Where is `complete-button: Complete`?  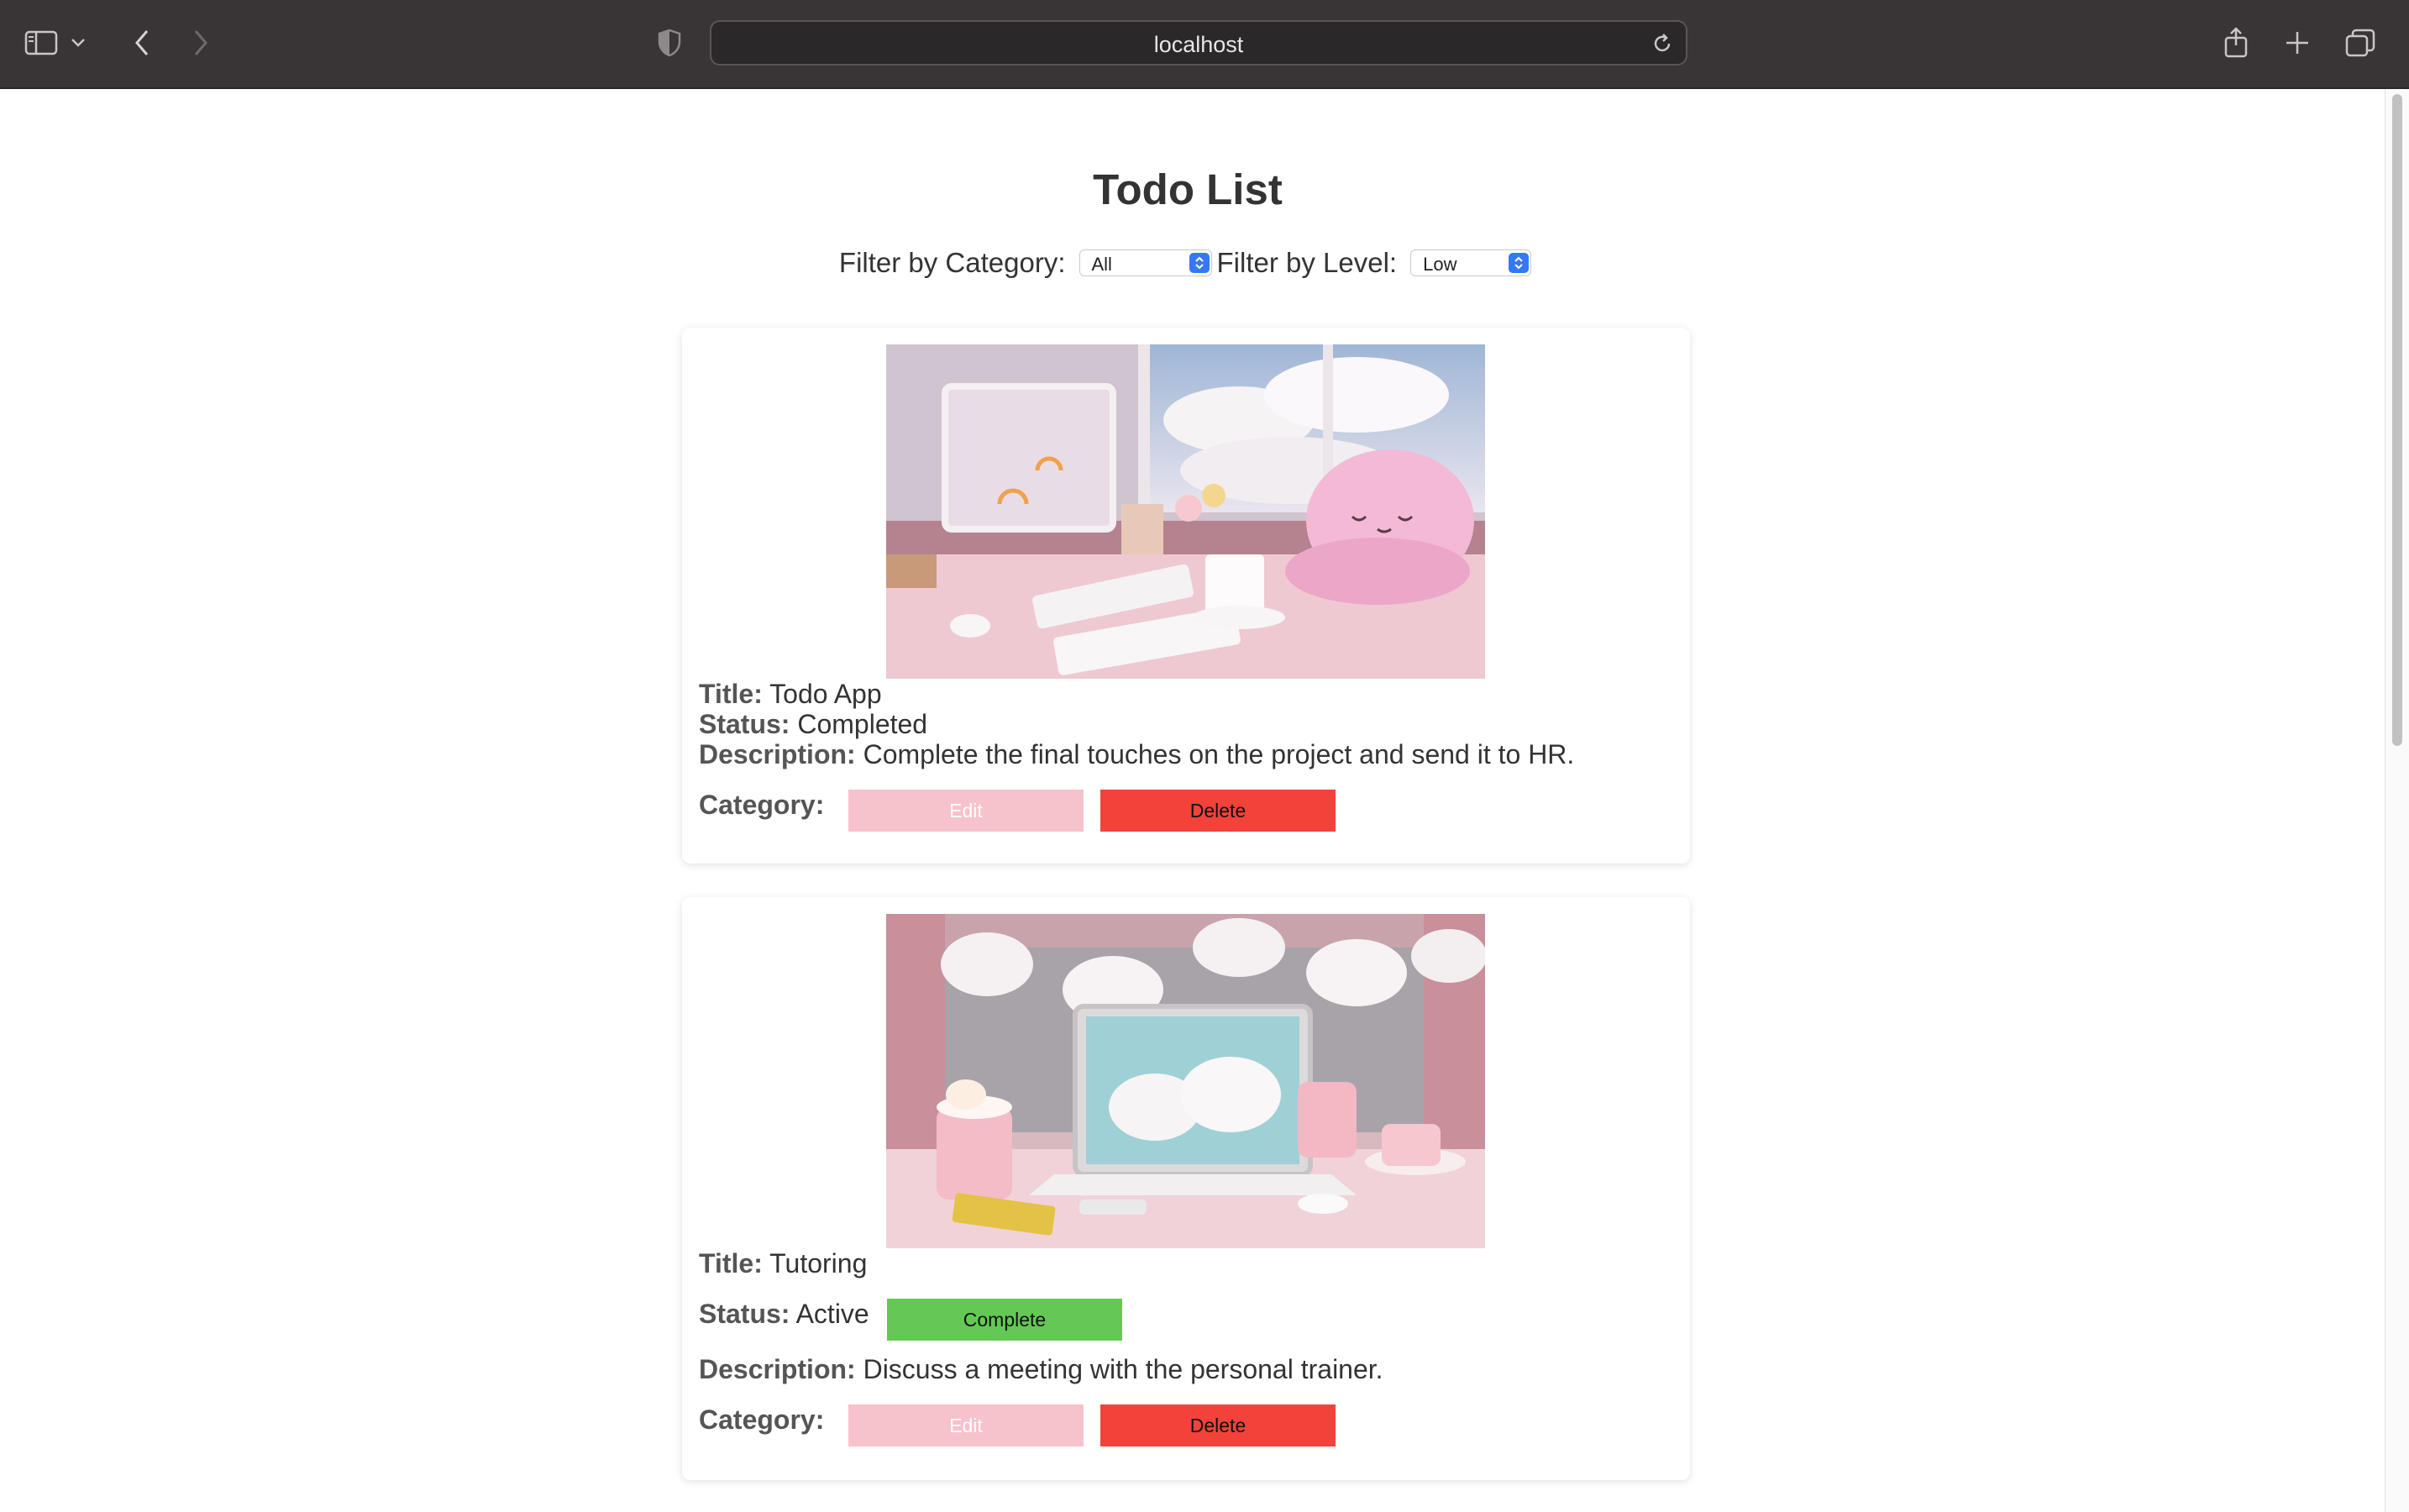 complete-button: Complete is located at coordinates (1005, 1320).